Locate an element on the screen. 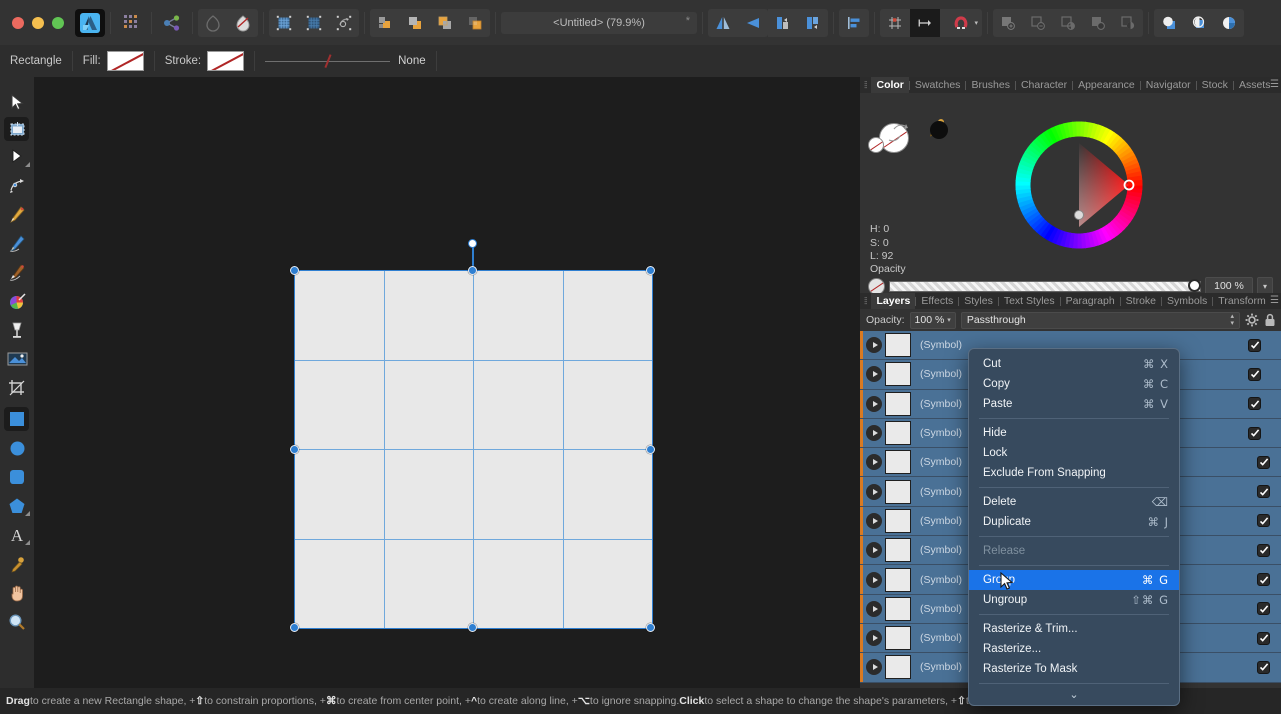  rotate-right-icon is located at coordinates (813, 22).